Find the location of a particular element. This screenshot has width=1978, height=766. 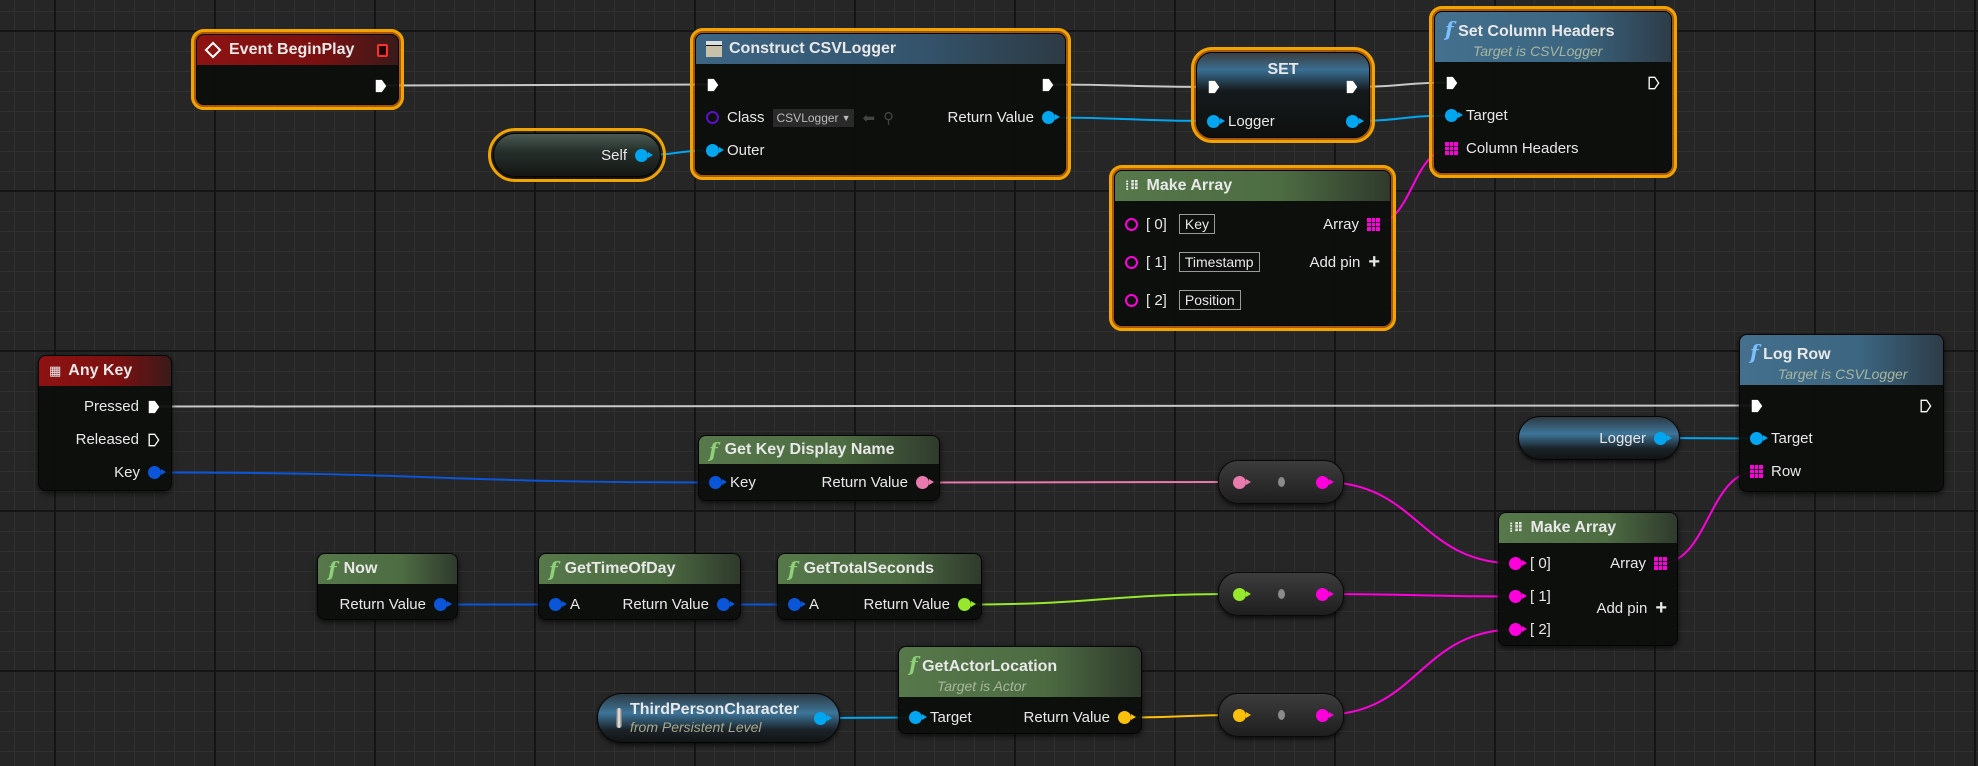

reroute-node-string is located at coordinates (1281, 482).